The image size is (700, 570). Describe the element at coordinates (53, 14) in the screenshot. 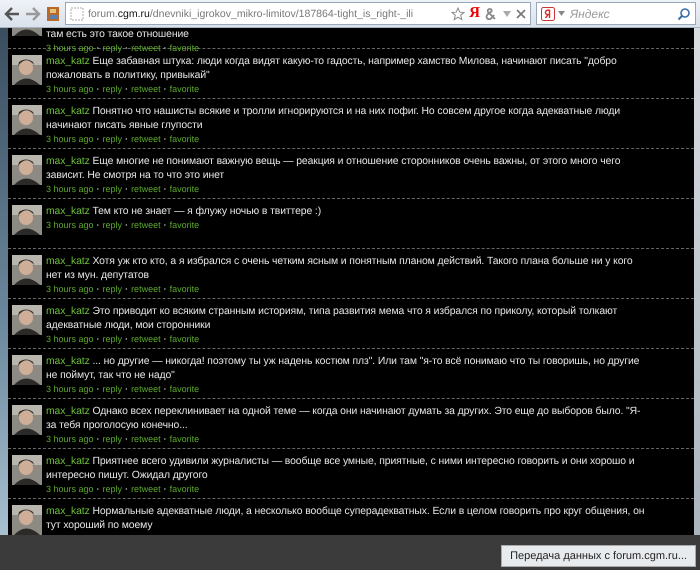

I see `book-icon` at that location.